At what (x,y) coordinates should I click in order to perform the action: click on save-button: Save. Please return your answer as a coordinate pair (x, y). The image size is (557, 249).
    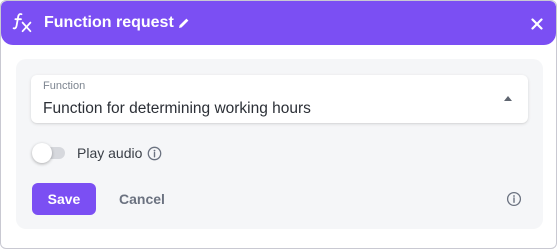
    Looking at the image, I should click on (64, 199).